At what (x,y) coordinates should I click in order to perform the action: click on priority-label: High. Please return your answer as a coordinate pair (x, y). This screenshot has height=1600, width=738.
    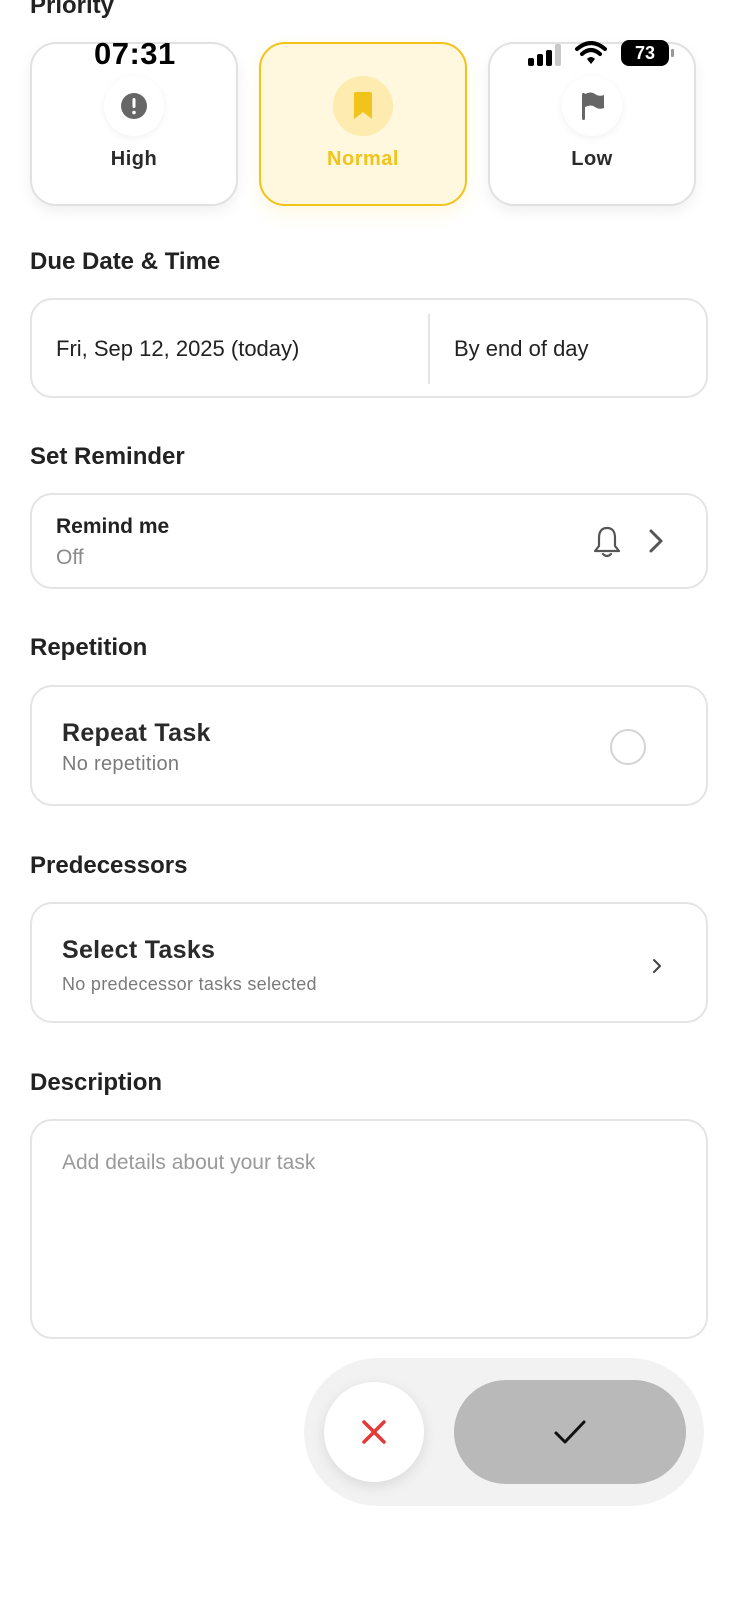
    Looking at the image, I should click on (134, 159).